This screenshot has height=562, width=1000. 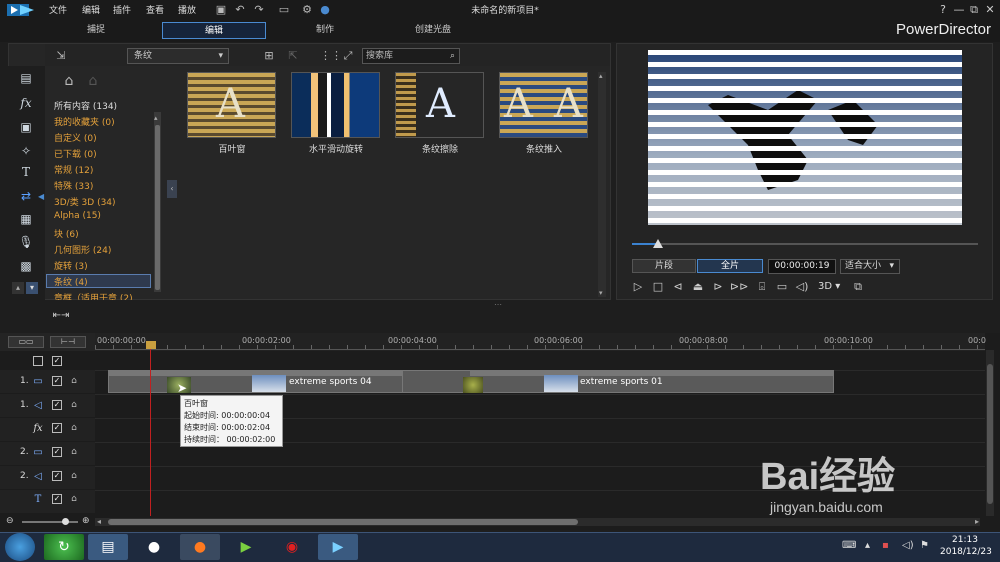 What do you see at coordinates (452, 56) in the screenshot?
I see `search-icon: ⌕` at bounding box center [452, 56].